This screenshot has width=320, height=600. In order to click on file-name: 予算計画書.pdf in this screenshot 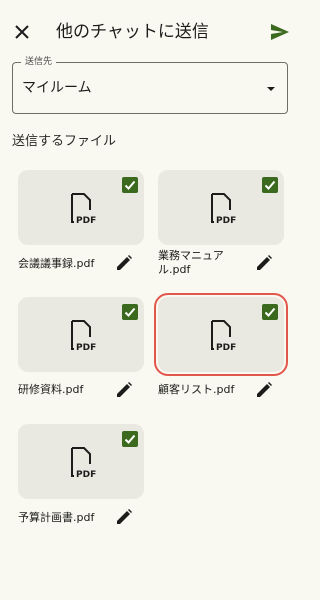, I will do `click(56, 517)`.